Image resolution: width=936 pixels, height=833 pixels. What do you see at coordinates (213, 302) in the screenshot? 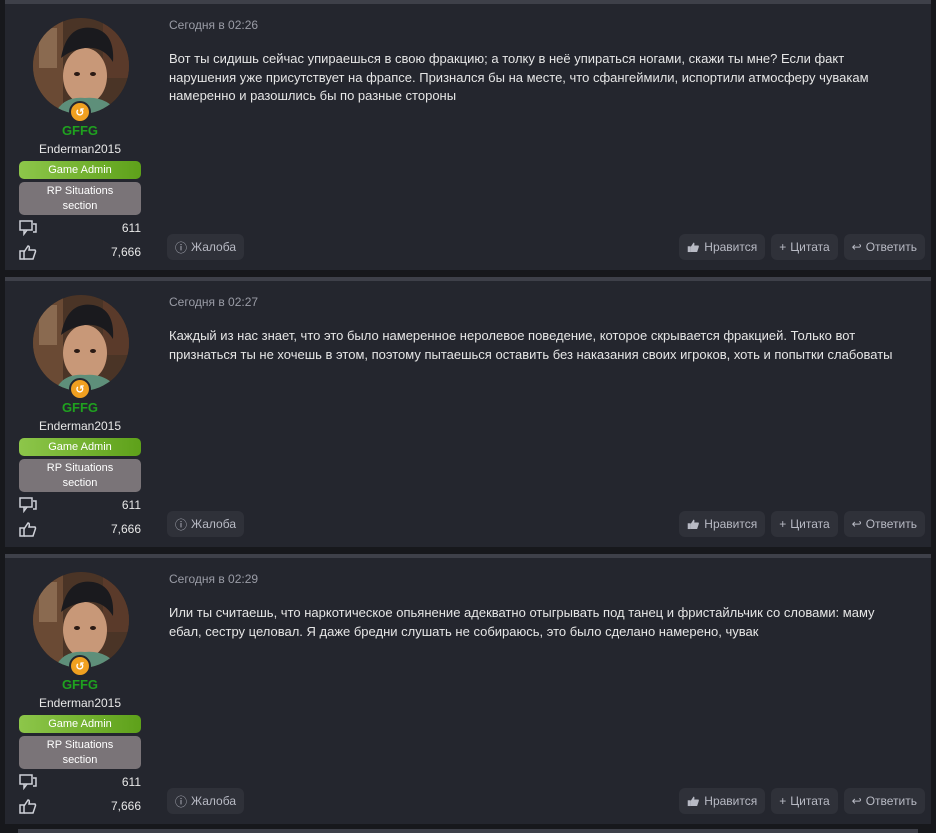
I see `post-date: Сегодня в 02:27` at bounding box center [213, 302].